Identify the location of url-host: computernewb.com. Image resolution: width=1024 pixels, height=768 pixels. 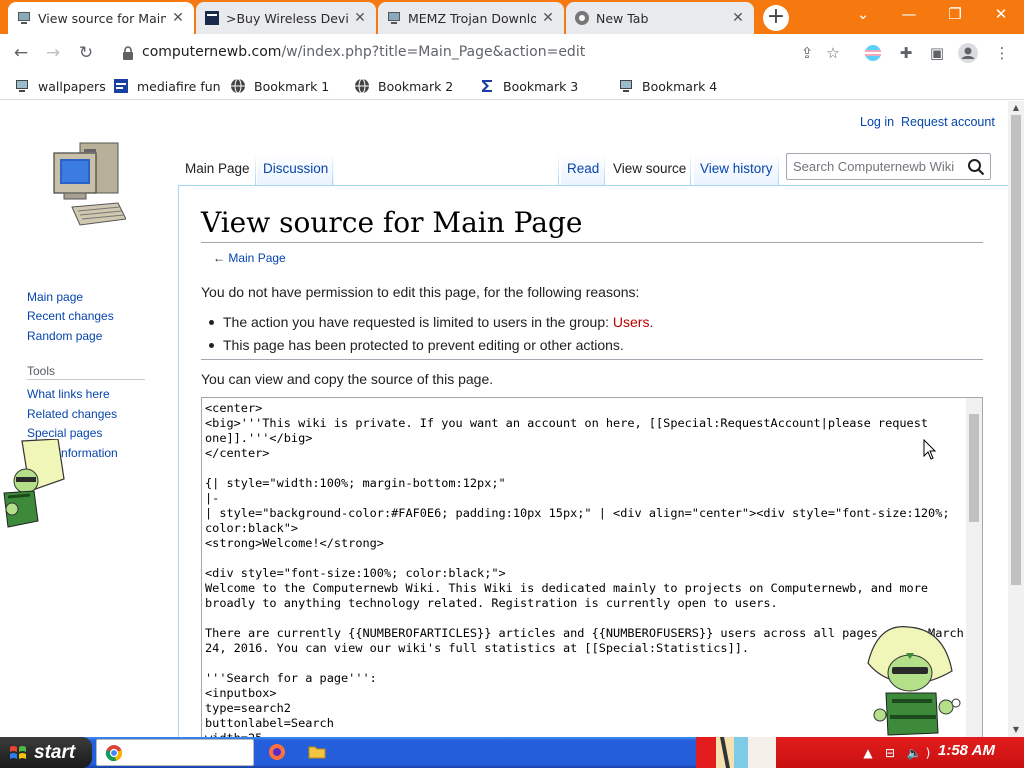
(212, 52).